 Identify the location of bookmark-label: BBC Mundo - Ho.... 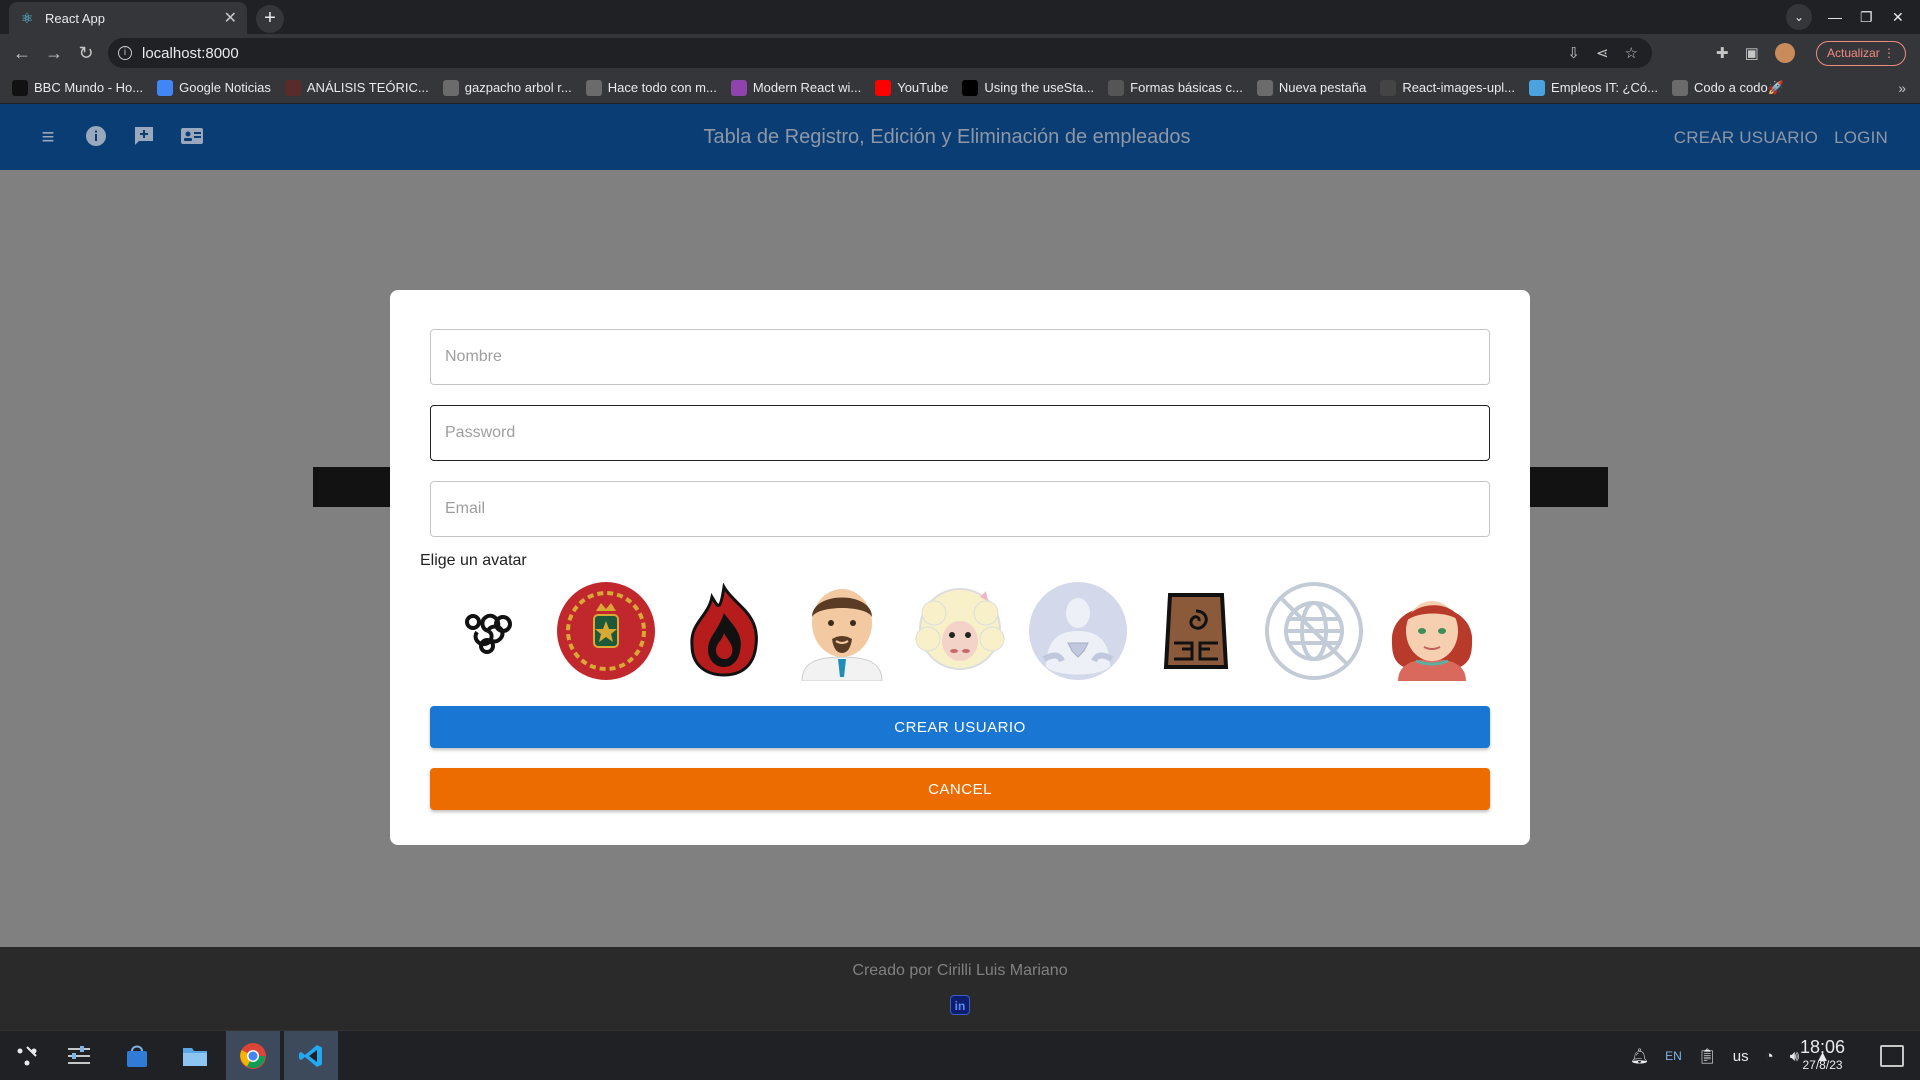
(89, 87).